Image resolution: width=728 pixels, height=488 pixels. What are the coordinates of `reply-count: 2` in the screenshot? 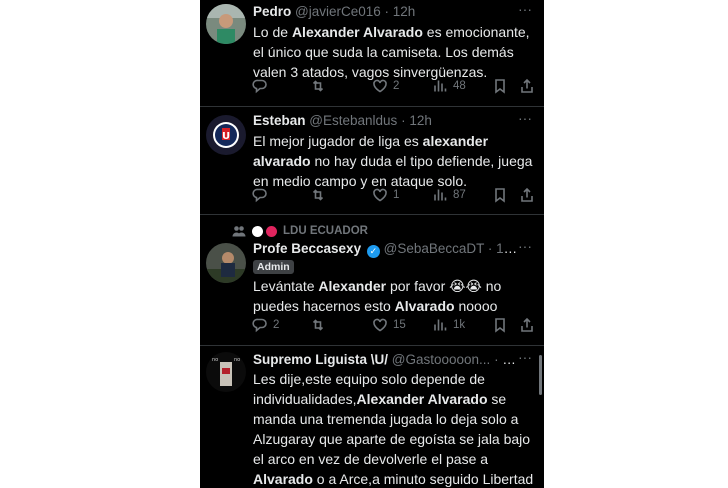 It's located at (276, 325).